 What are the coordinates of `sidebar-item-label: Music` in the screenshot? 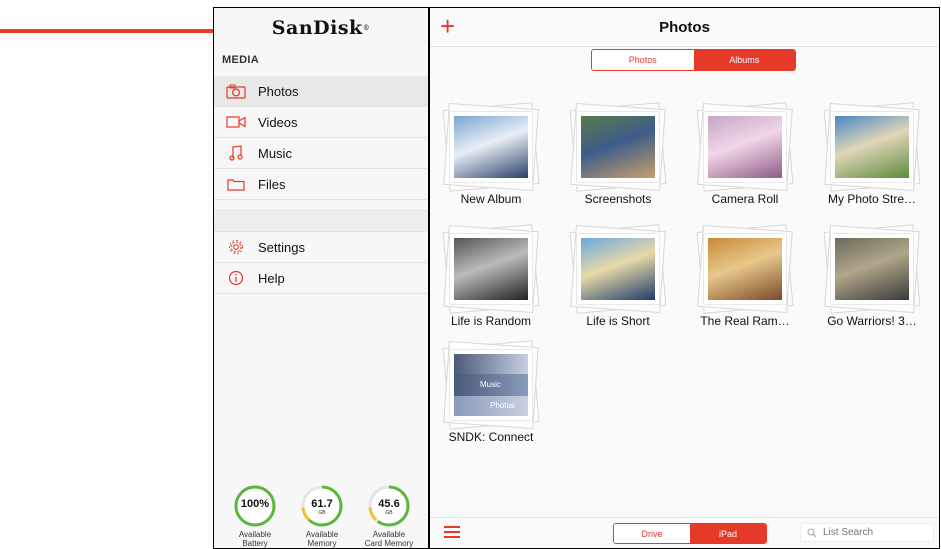 It's located at (275, 153).